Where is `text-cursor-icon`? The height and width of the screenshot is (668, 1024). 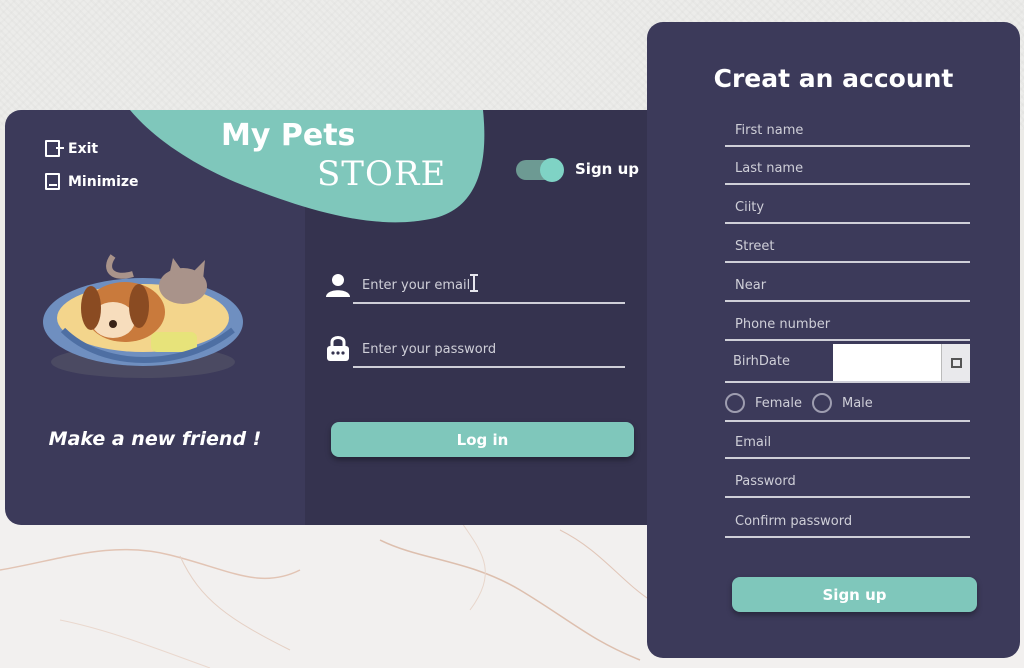 text-cursor-icon is located at coordinates (473, 283).